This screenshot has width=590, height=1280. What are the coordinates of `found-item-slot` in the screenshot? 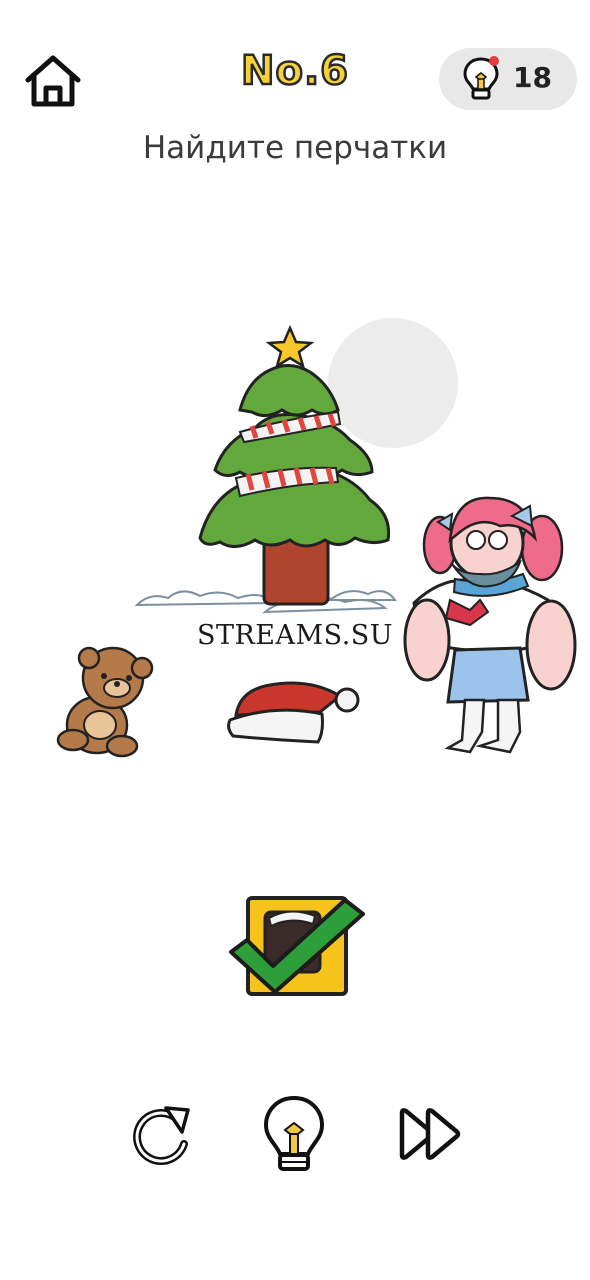 It's located at (297, 945).